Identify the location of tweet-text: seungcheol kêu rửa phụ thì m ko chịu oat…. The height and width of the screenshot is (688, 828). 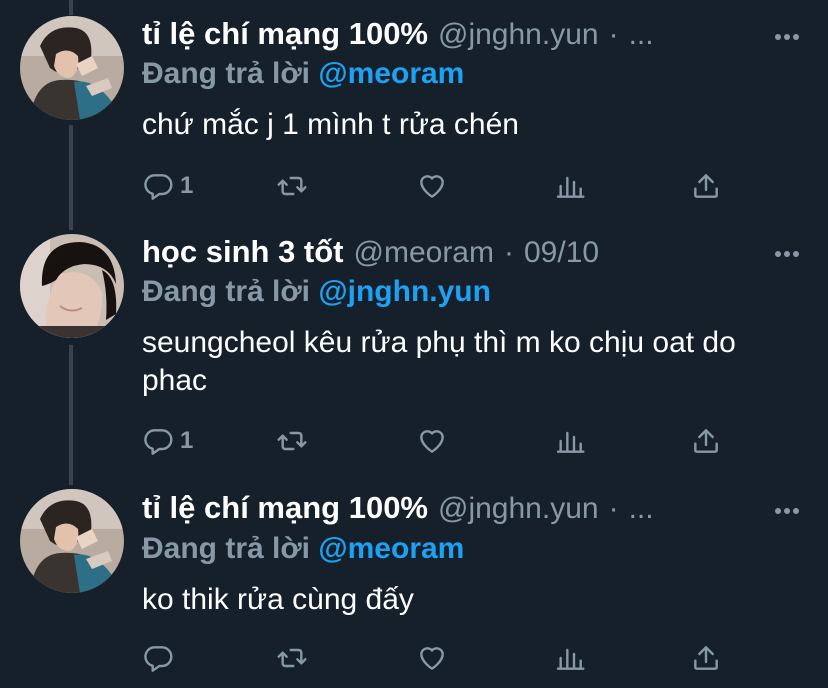
(439, 361).